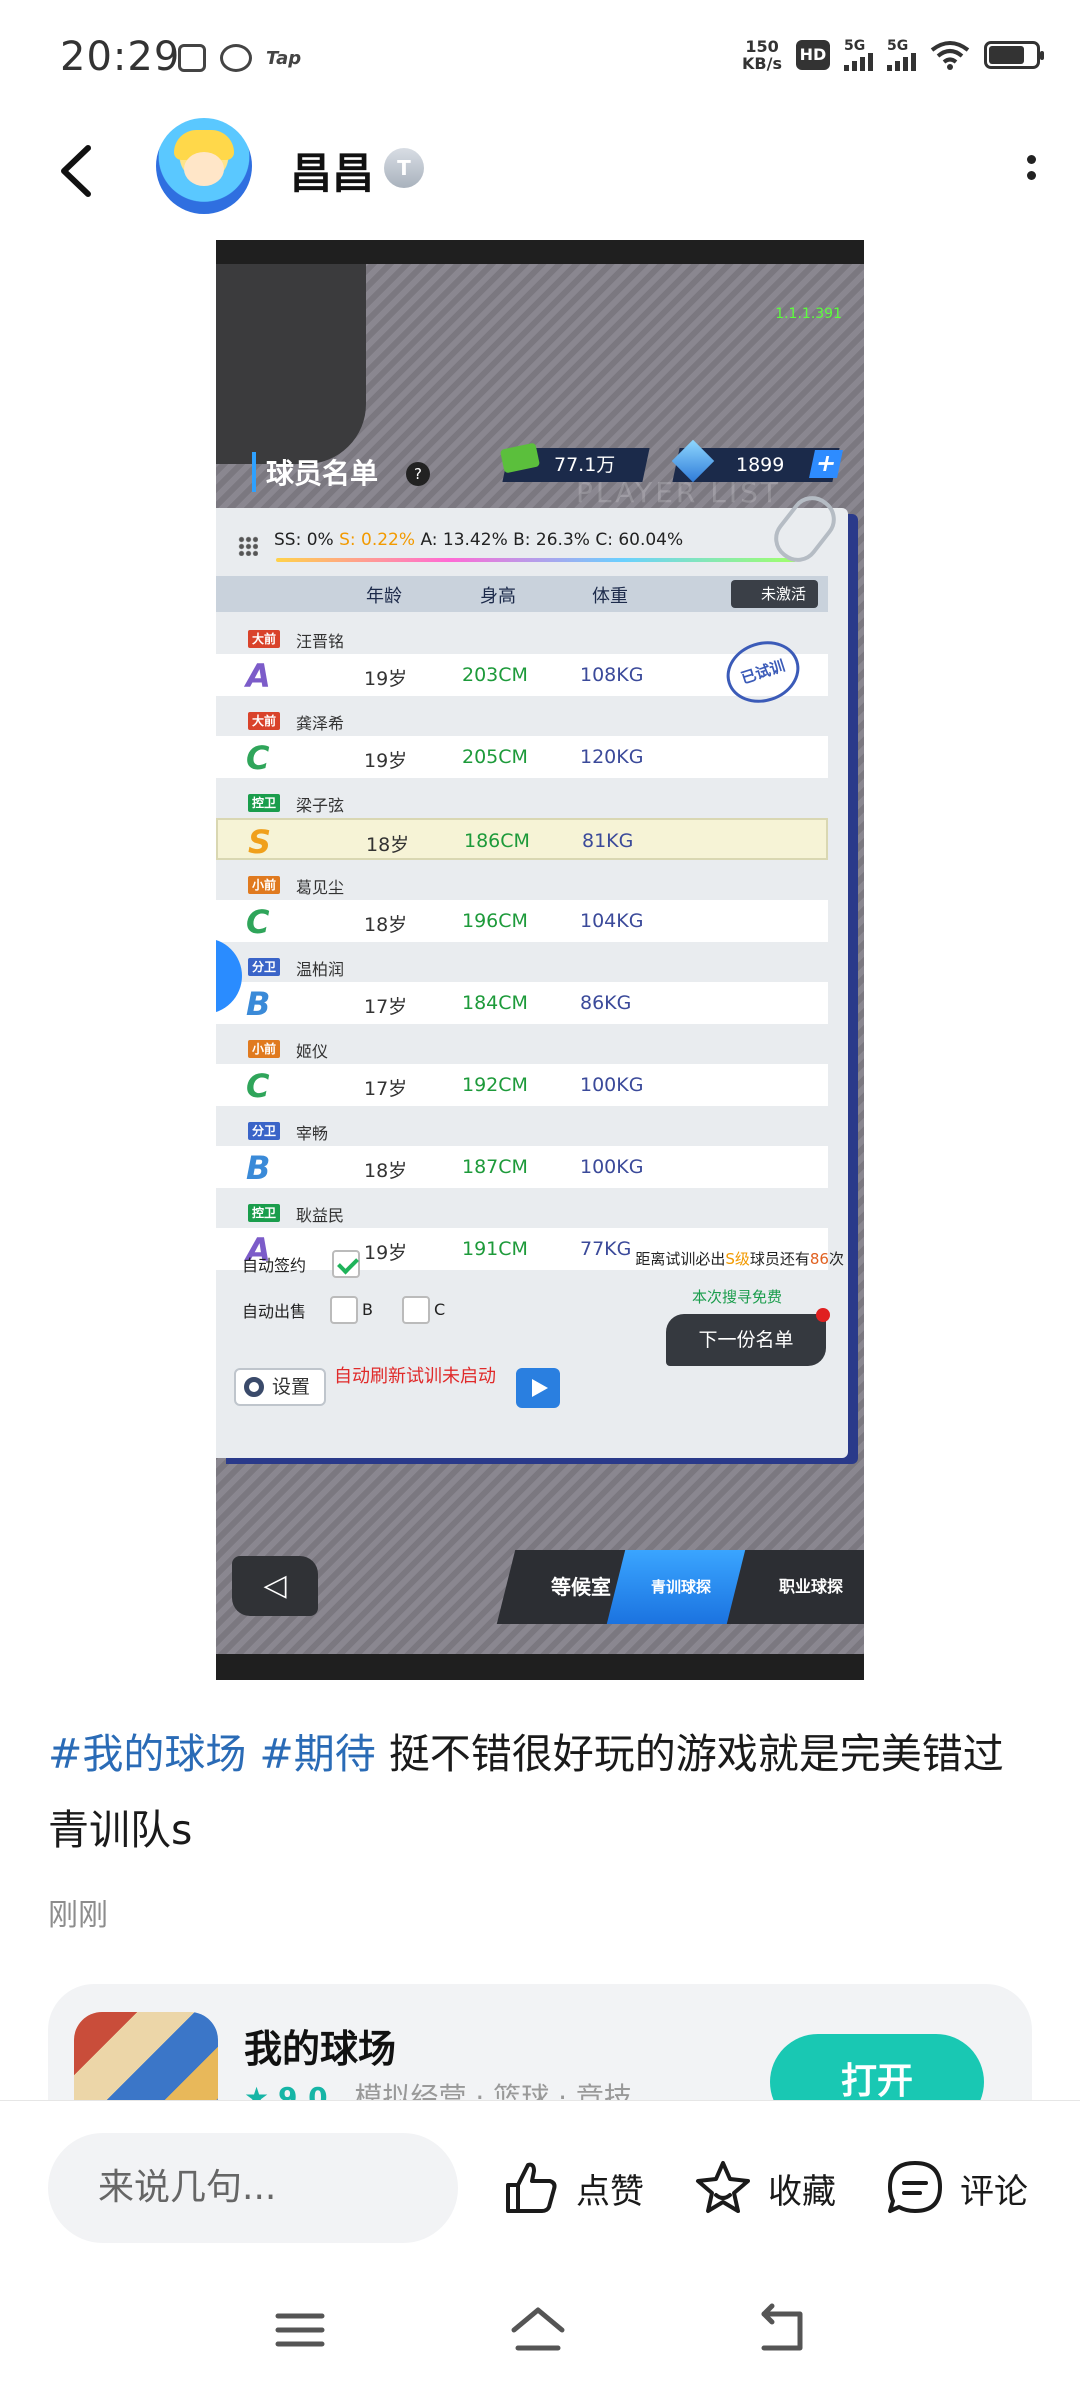 This screenshot has width=1080, height=2400. I want to click on remain-mid: 球员还有, so click(779, 1259).